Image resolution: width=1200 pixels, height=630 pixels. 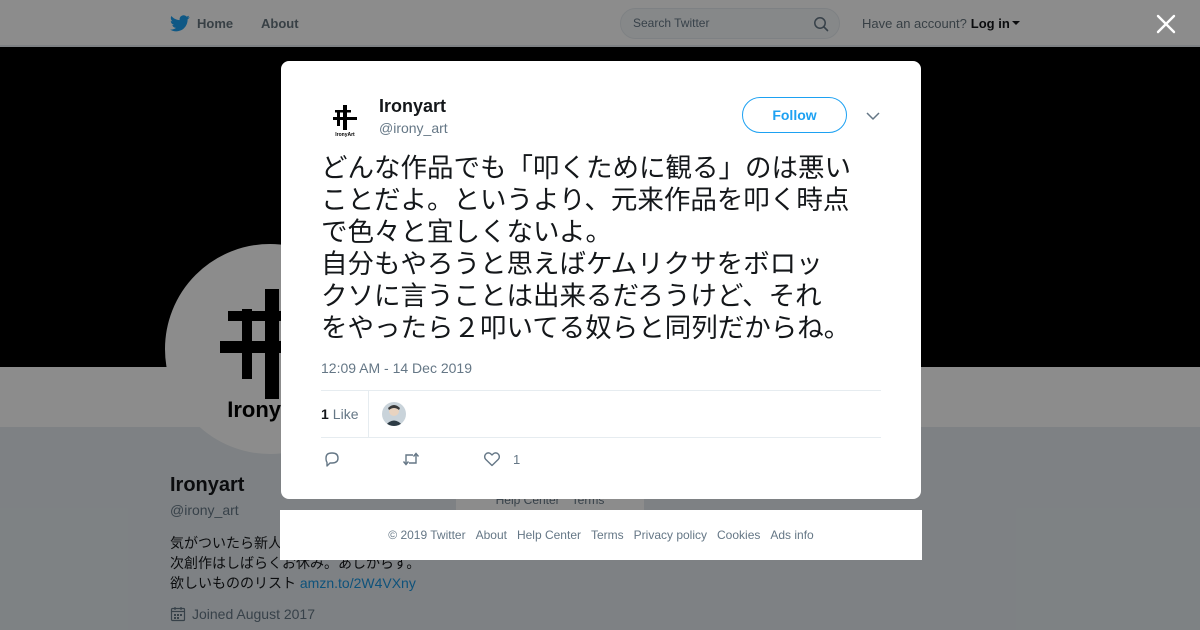 What do you see at coordinates (491, 535) in the screenshot?
I see `footer-about: About` at bounding box center [491, 535].